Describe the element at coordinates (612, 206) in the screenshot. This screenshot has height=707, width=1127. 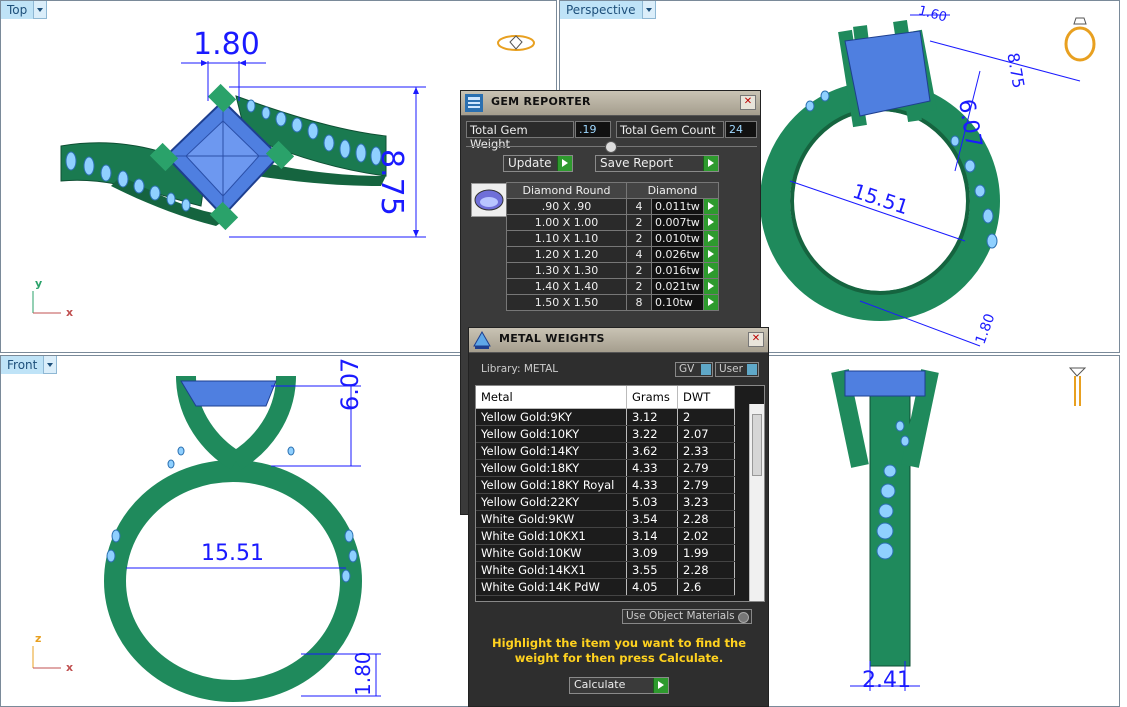
I see `gem-row: .90 X .90 4 0.011tw` at that location.